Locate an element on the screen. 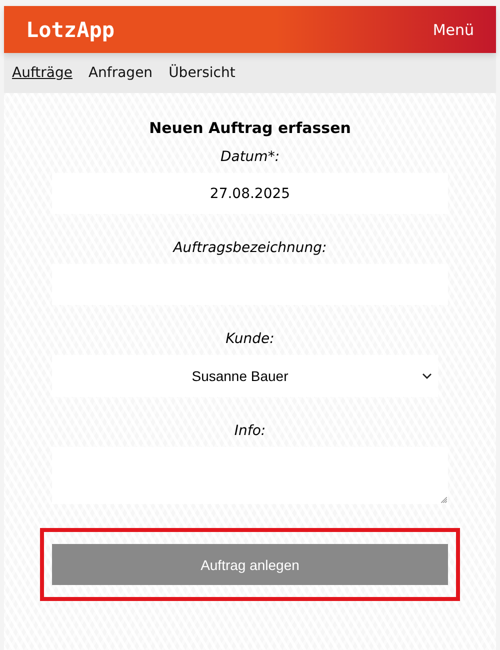 The width and height of the screenshot is (500, 650). nav-link: Übersicht is located at coordinates (202, 73).